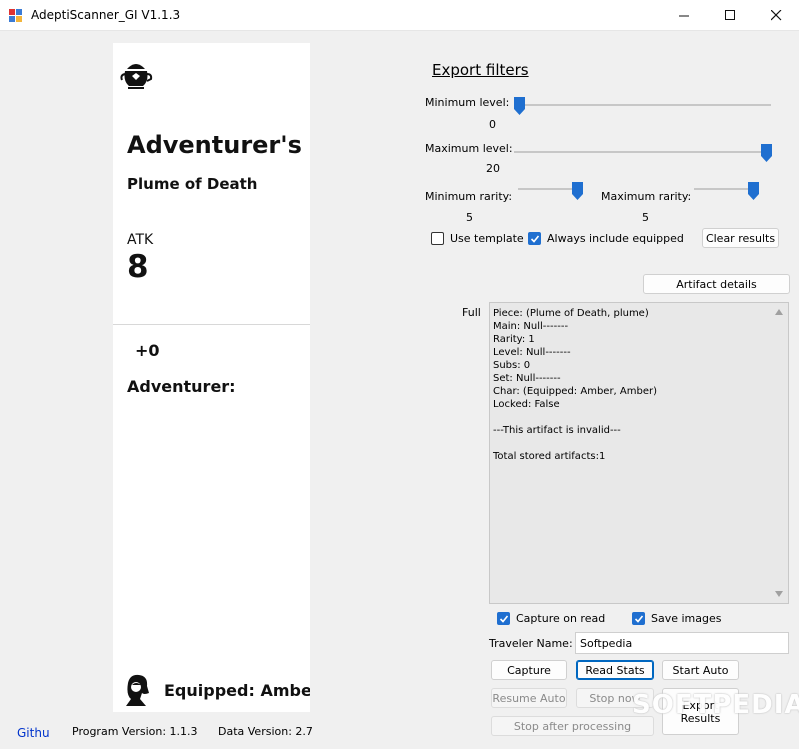 This screenshot has width=799, height=749. Describe the element at coordinates (531, 643) in the screenshot. I see `traveler-name-label: Traveler Name:` at that location.